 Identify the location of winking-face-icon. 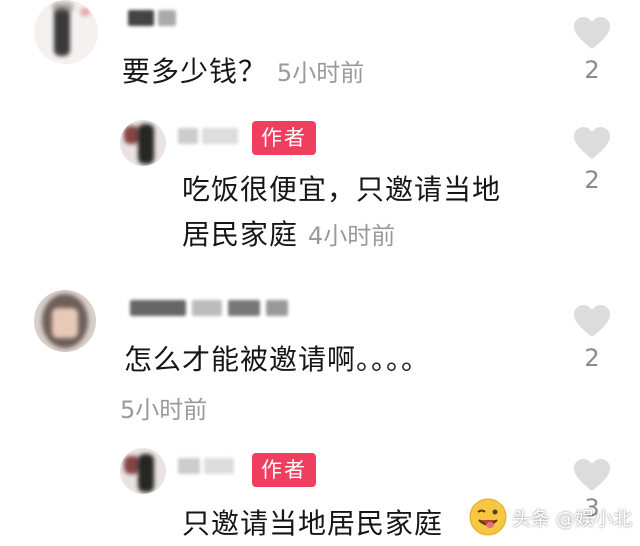
(488, 517).